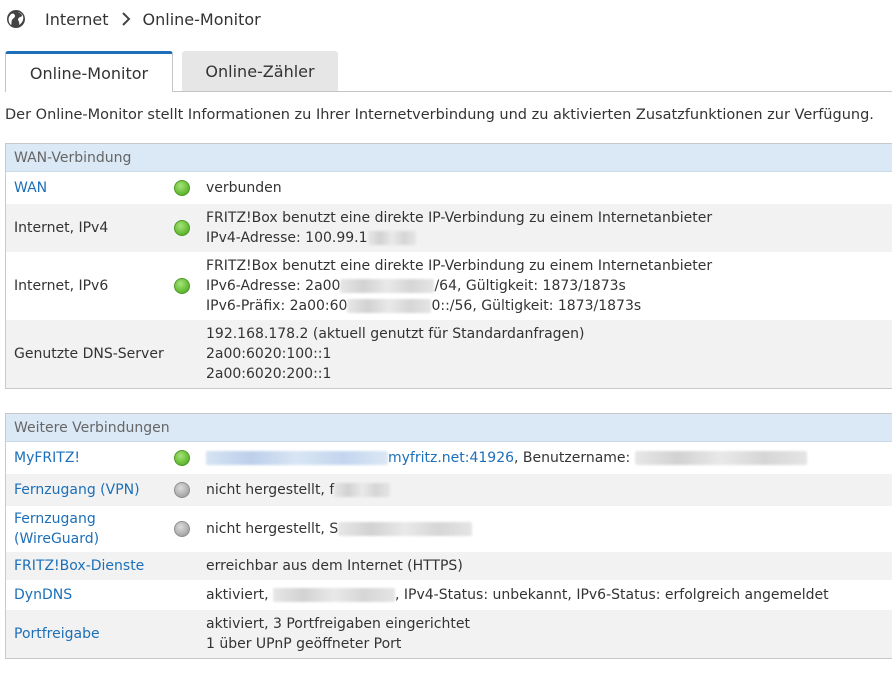 The height and width of the screenshot is (683, 892). Describe the element at coordinates (86, 595) in the screenshot. I see `dyndns-link: DynDNS` at that location.